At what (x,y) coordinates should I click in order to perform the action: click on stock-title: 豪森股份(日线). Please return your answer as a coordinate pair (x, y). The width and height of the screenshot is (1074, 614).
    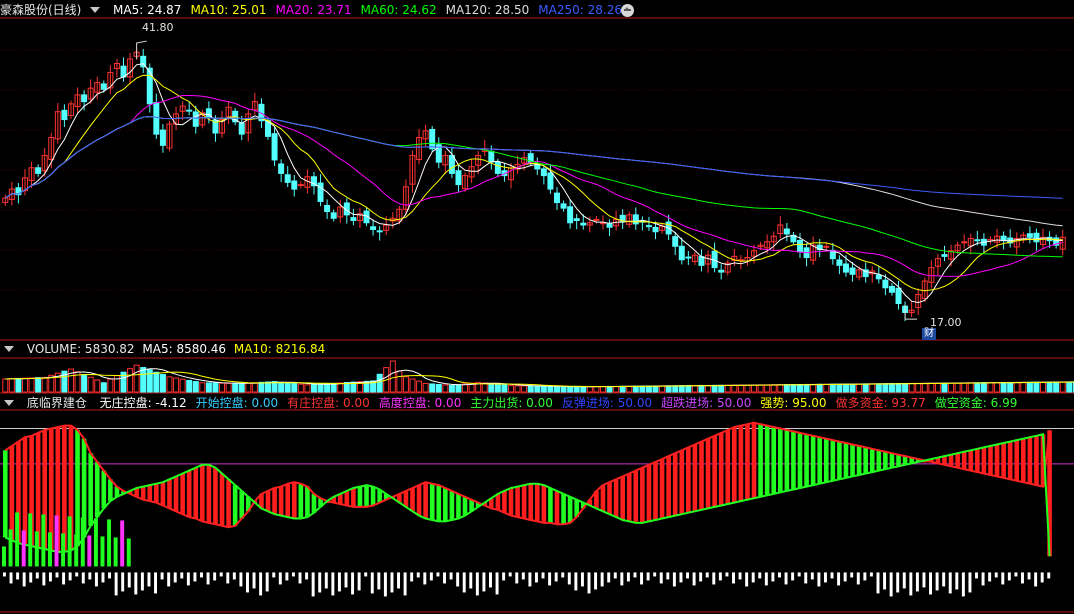
    Looking at the image, I should click on (41, 10).